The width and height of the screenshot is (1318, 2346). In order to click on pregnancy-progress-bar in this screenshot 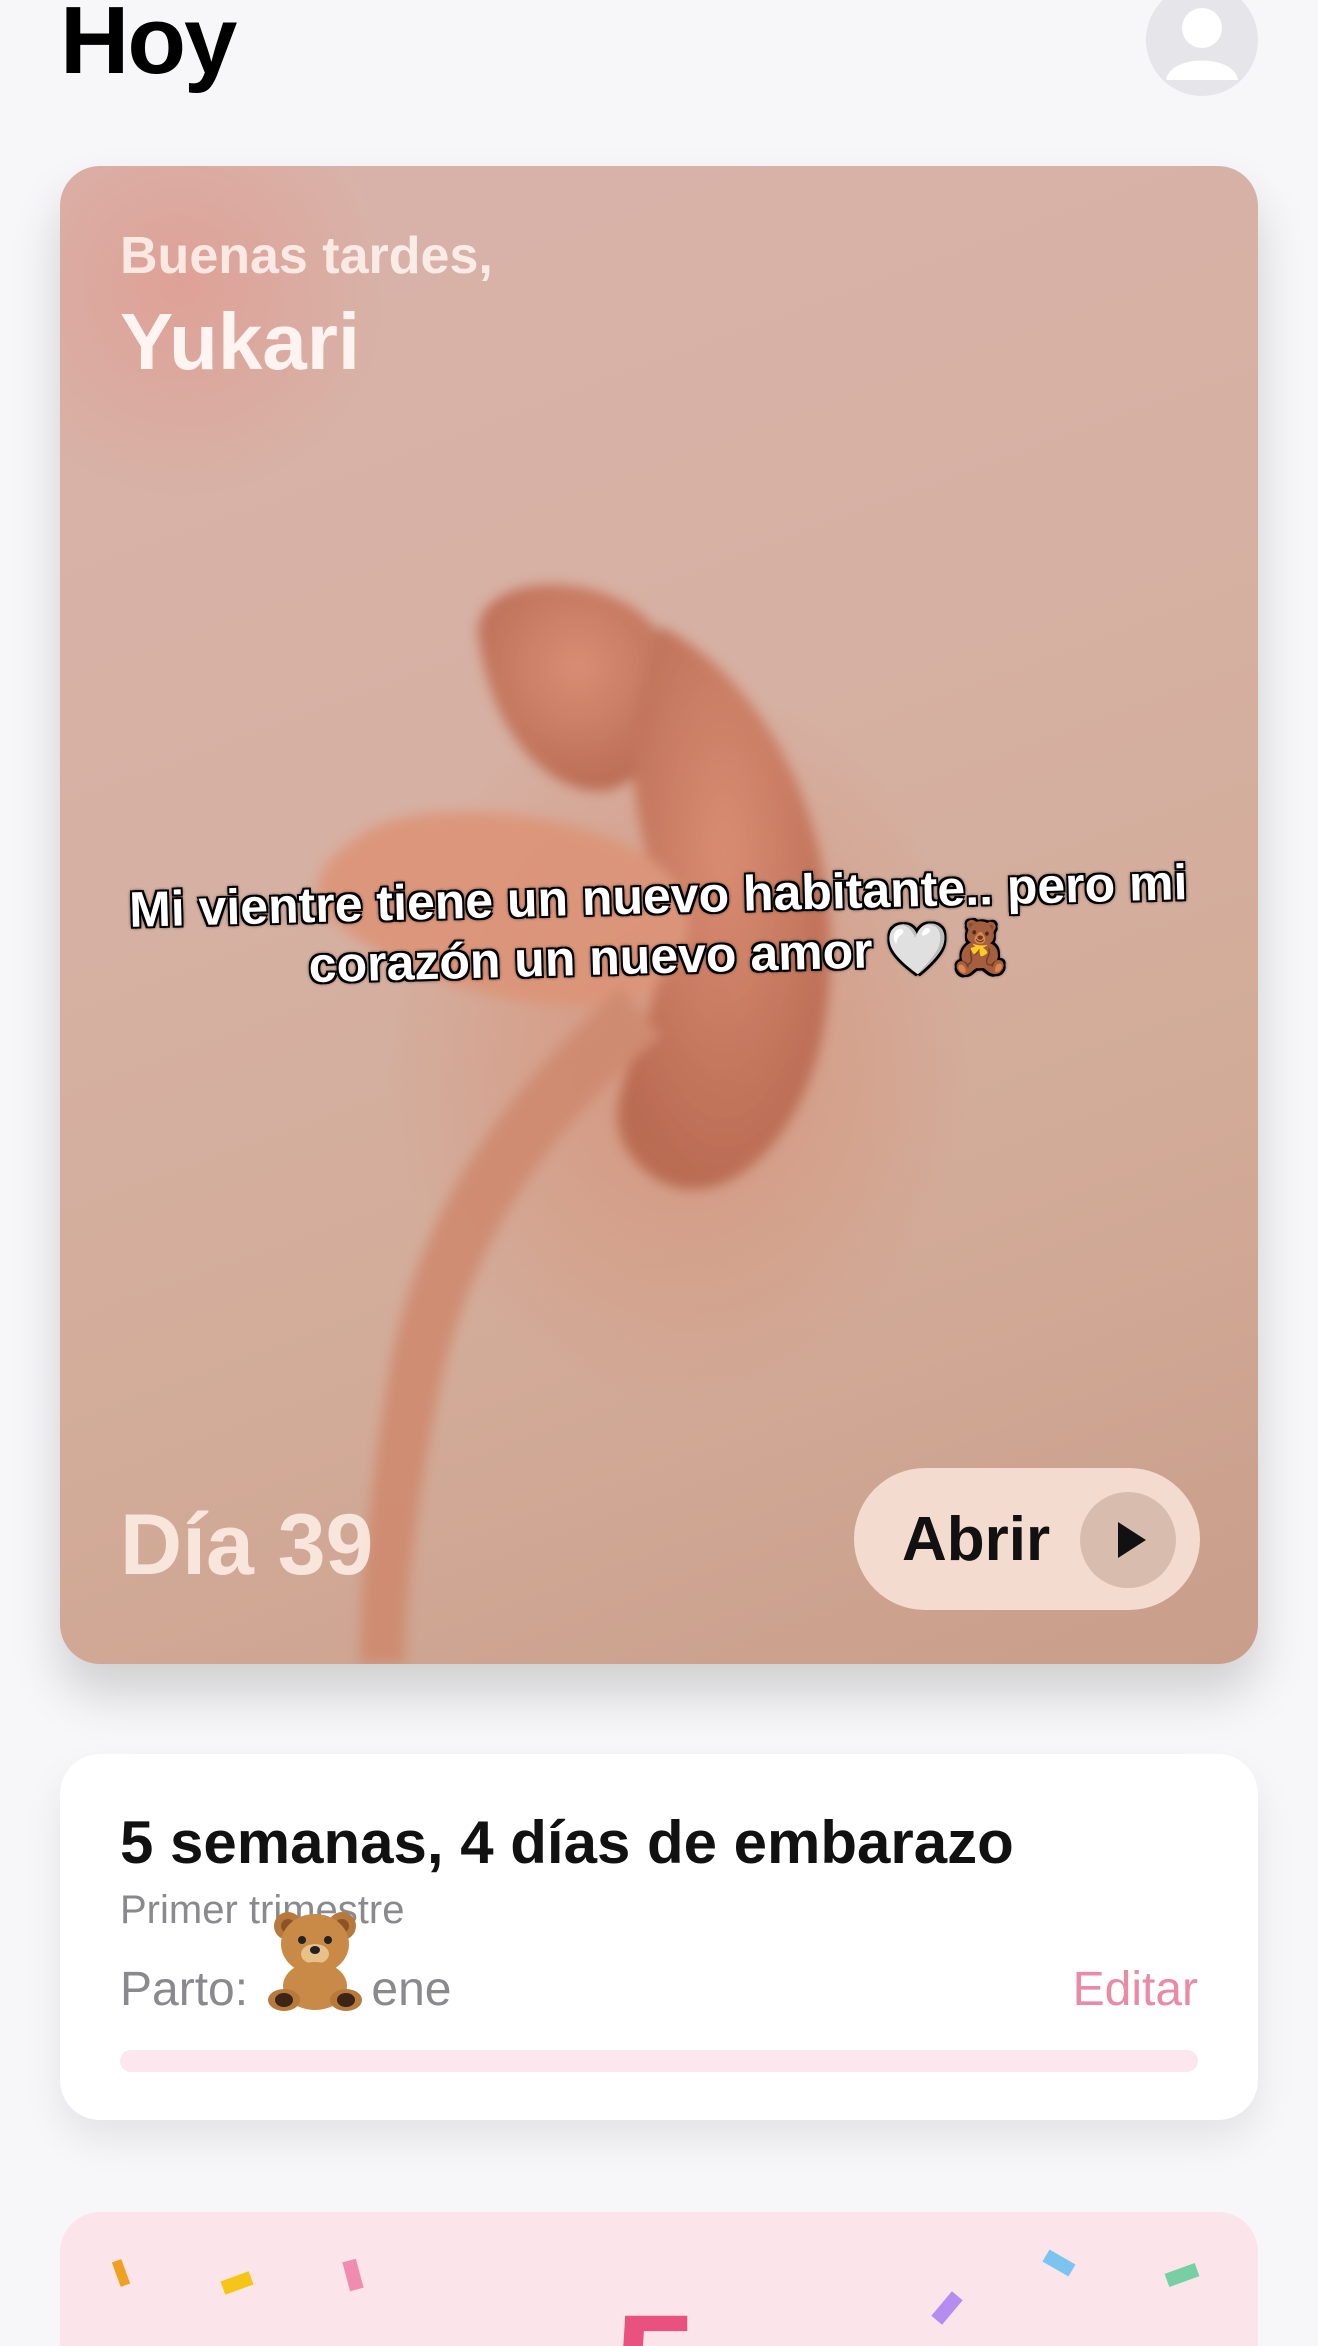, I will do `click(659, 2061)`.